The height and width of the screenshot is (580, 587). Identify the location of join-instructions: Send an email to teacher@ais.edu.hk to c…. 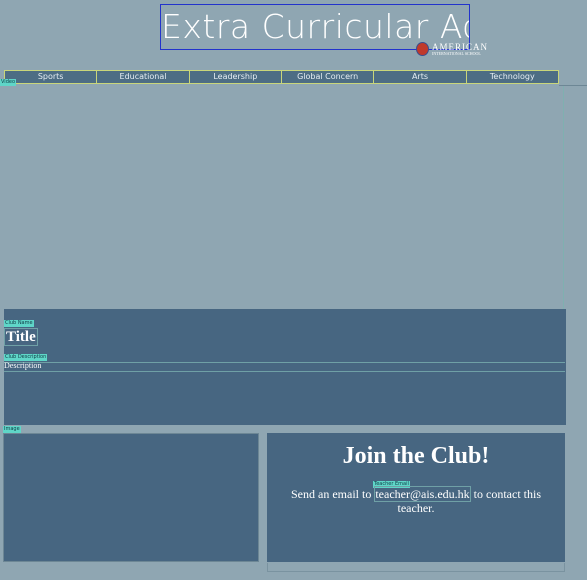
(416, 500).